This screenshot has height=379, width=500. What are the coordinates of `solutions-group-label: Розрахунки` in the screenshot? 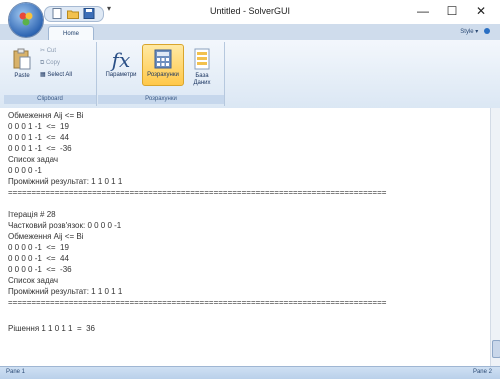 It's located at (161, 99).